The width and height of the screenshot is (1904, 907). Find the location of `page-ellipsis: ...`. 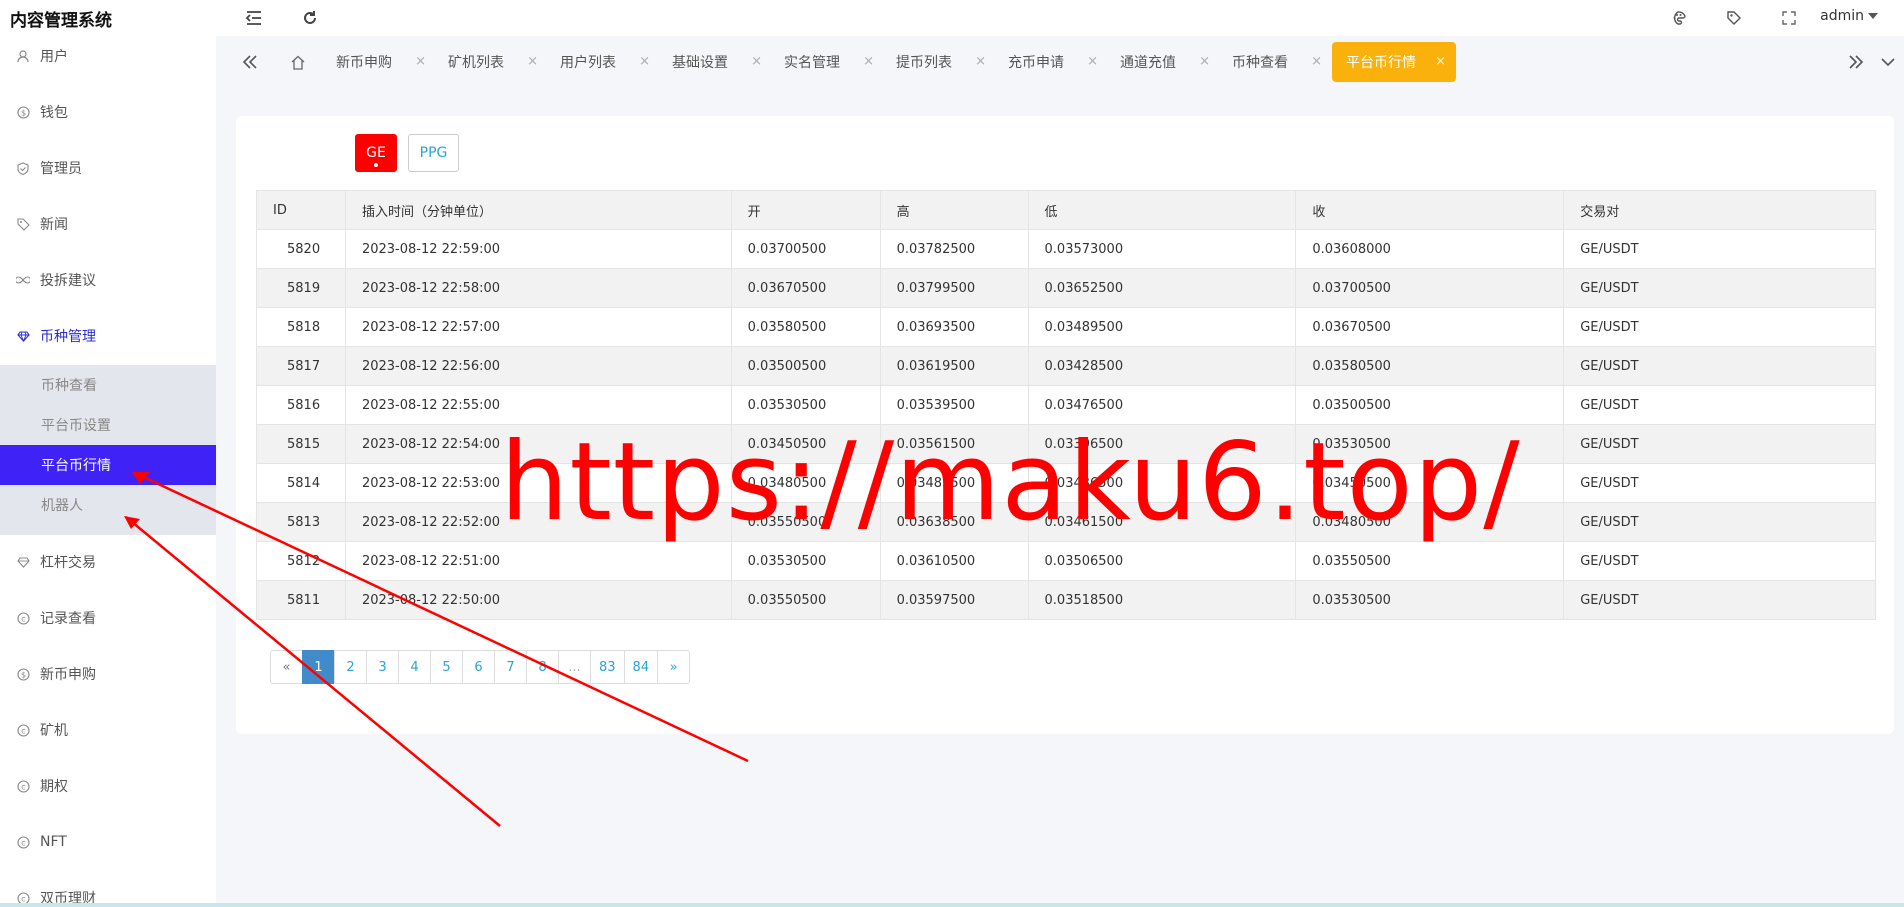

page-ellipsis: ... is located at coordinates (574, 667).